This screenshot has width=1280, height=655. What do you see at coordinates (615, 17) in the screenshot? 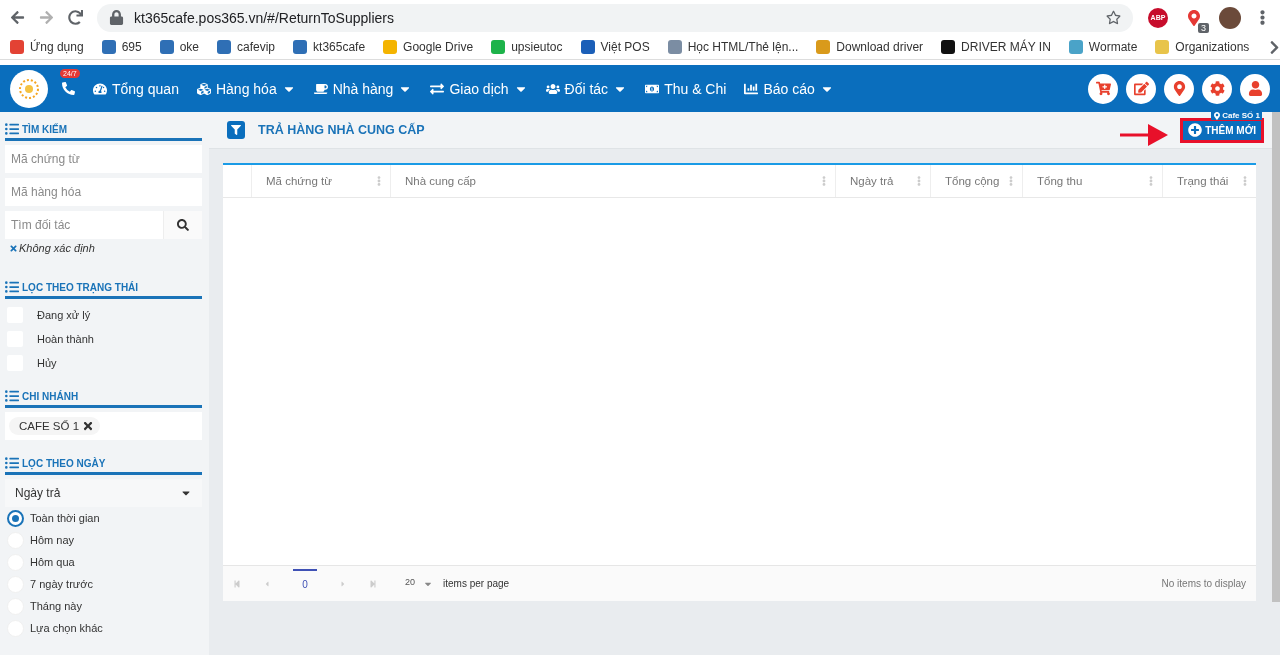
I see `address-bar: kt365cafe.pos365.vn/#/ReturnToSuppliers` at bounding box center [615, 17].